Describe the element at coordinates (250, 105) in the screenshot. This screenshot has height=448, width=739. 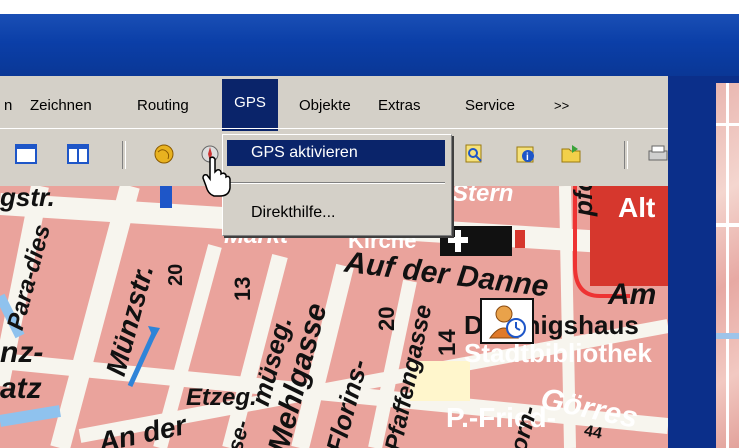
I see `menu-item-gps: GPS` at that location.